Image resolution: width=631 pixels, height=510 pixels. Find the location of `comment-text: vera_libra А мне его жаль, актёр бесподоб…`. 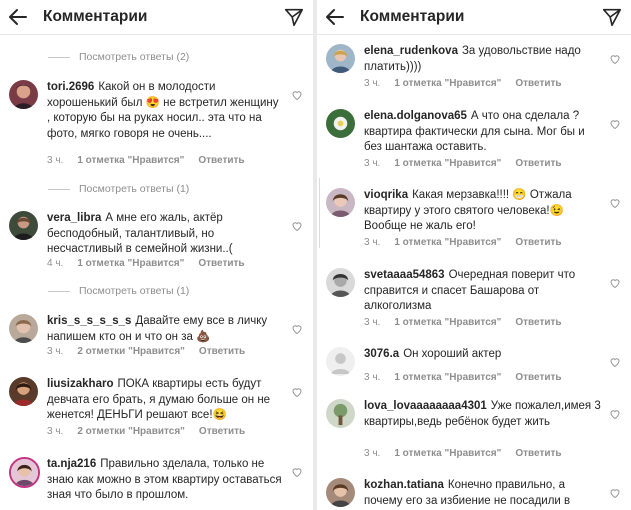

comment-text: vera_libra А мне его жаль, актёр бесподоб… is located at coordinates (140, 233).